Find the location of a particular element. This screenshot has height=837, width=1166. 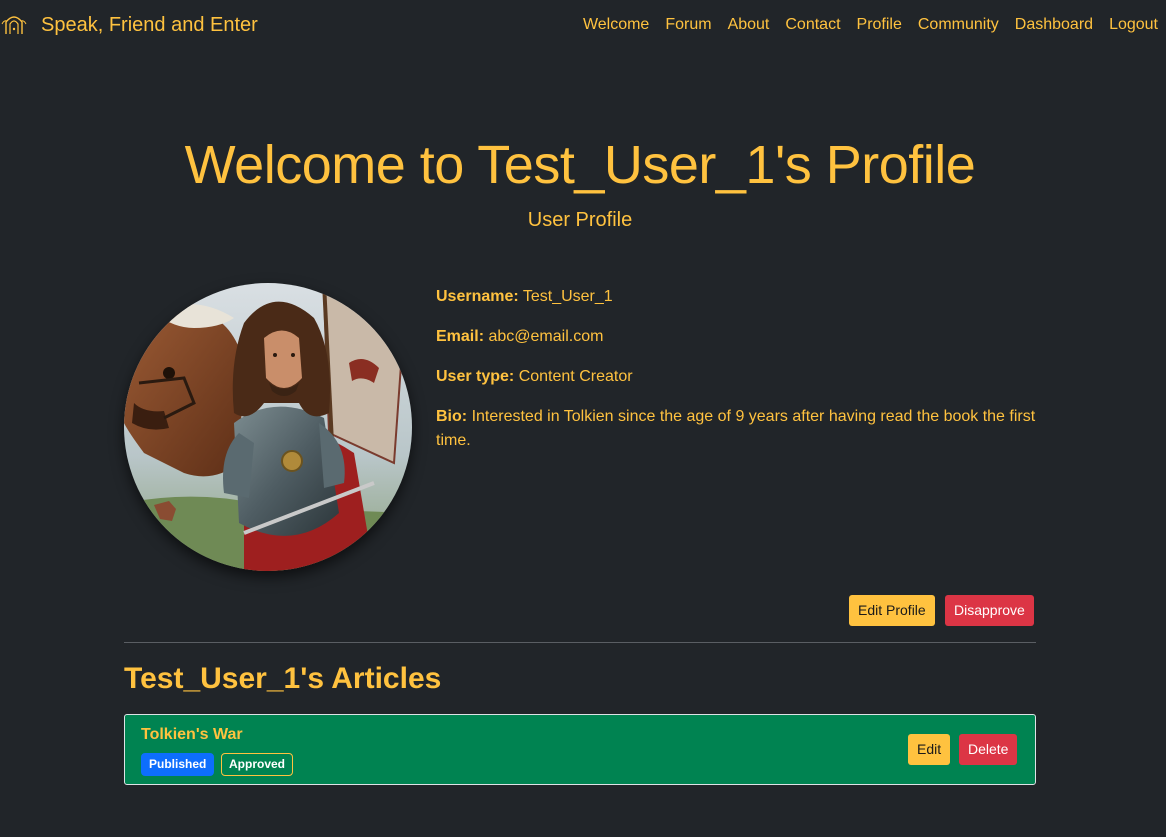

nav-link-logout: Logout is located at coordinates (1130, 25).